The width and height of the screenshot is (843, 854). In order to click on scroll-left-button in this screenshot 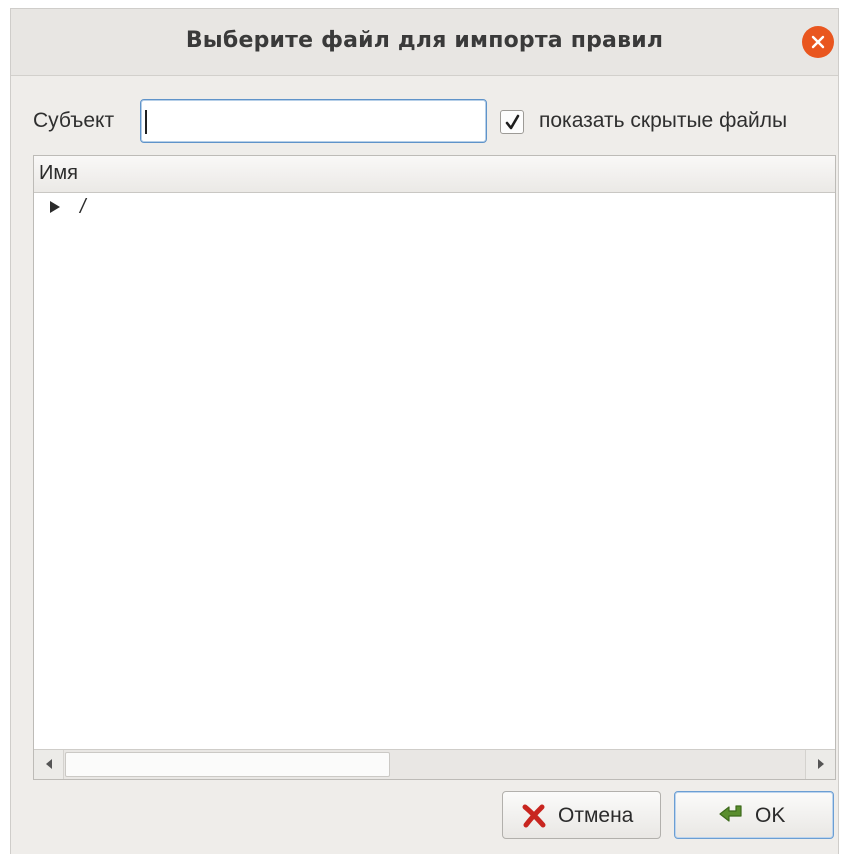, I will do `click(49, 764)`.